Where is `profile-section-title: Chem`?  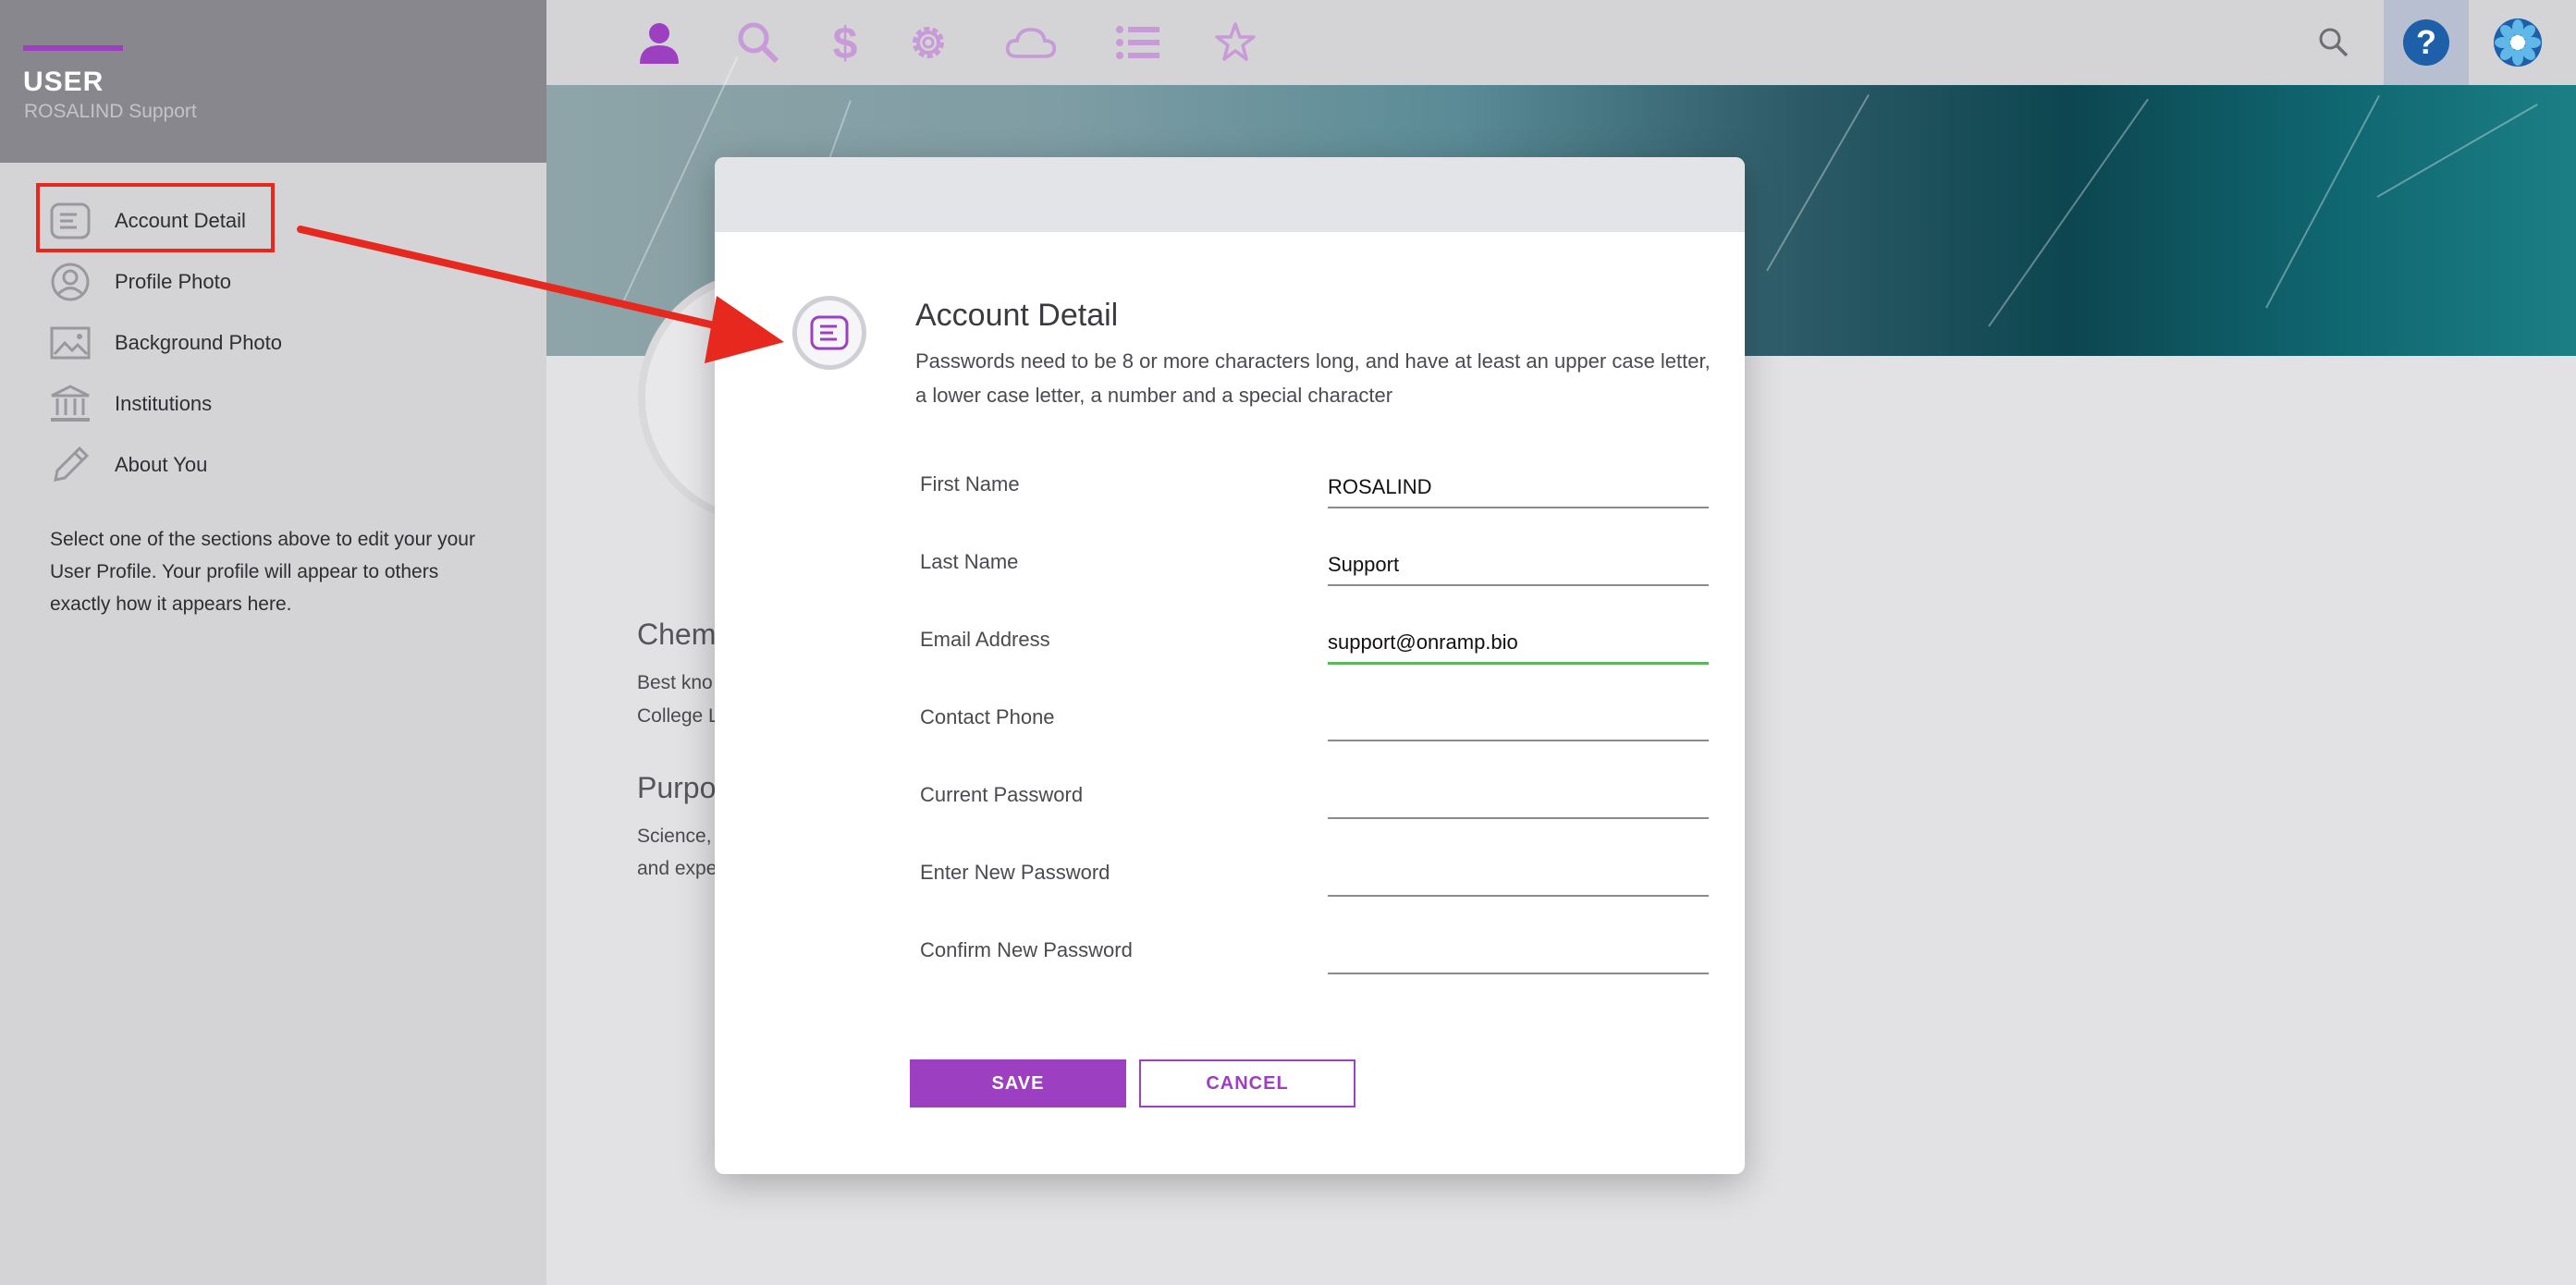
profile-section-title: Chem is located at coordinates (677, 634).